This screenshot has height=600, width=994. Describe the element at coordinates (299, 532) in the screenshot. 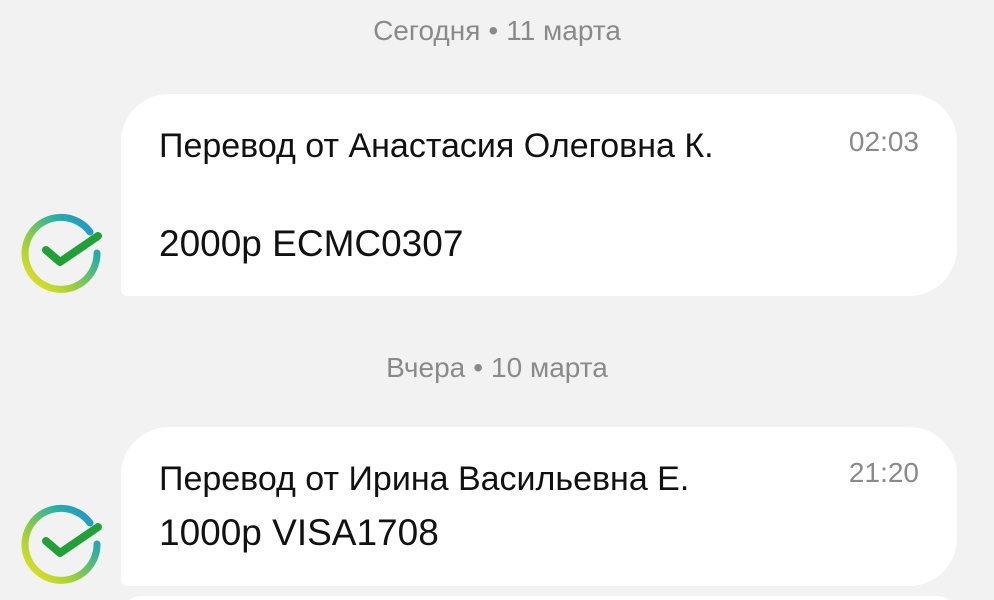

I see `message-body: 1000р VISA1708` at that location.